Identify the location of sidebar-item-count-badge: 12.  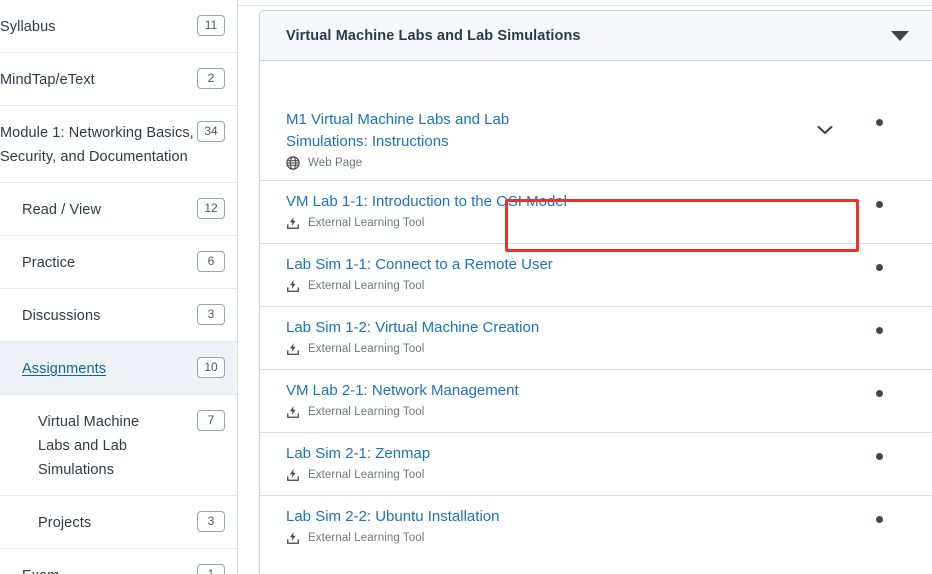
(211, 208).